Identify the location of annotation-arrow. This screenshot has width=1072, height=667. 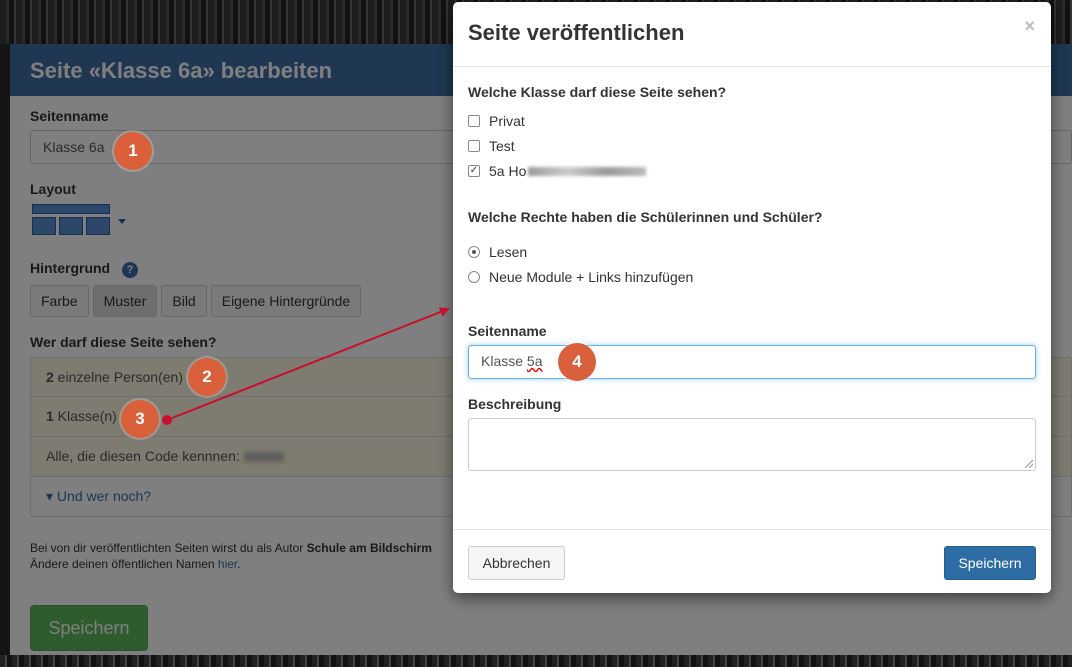
(306, 366).